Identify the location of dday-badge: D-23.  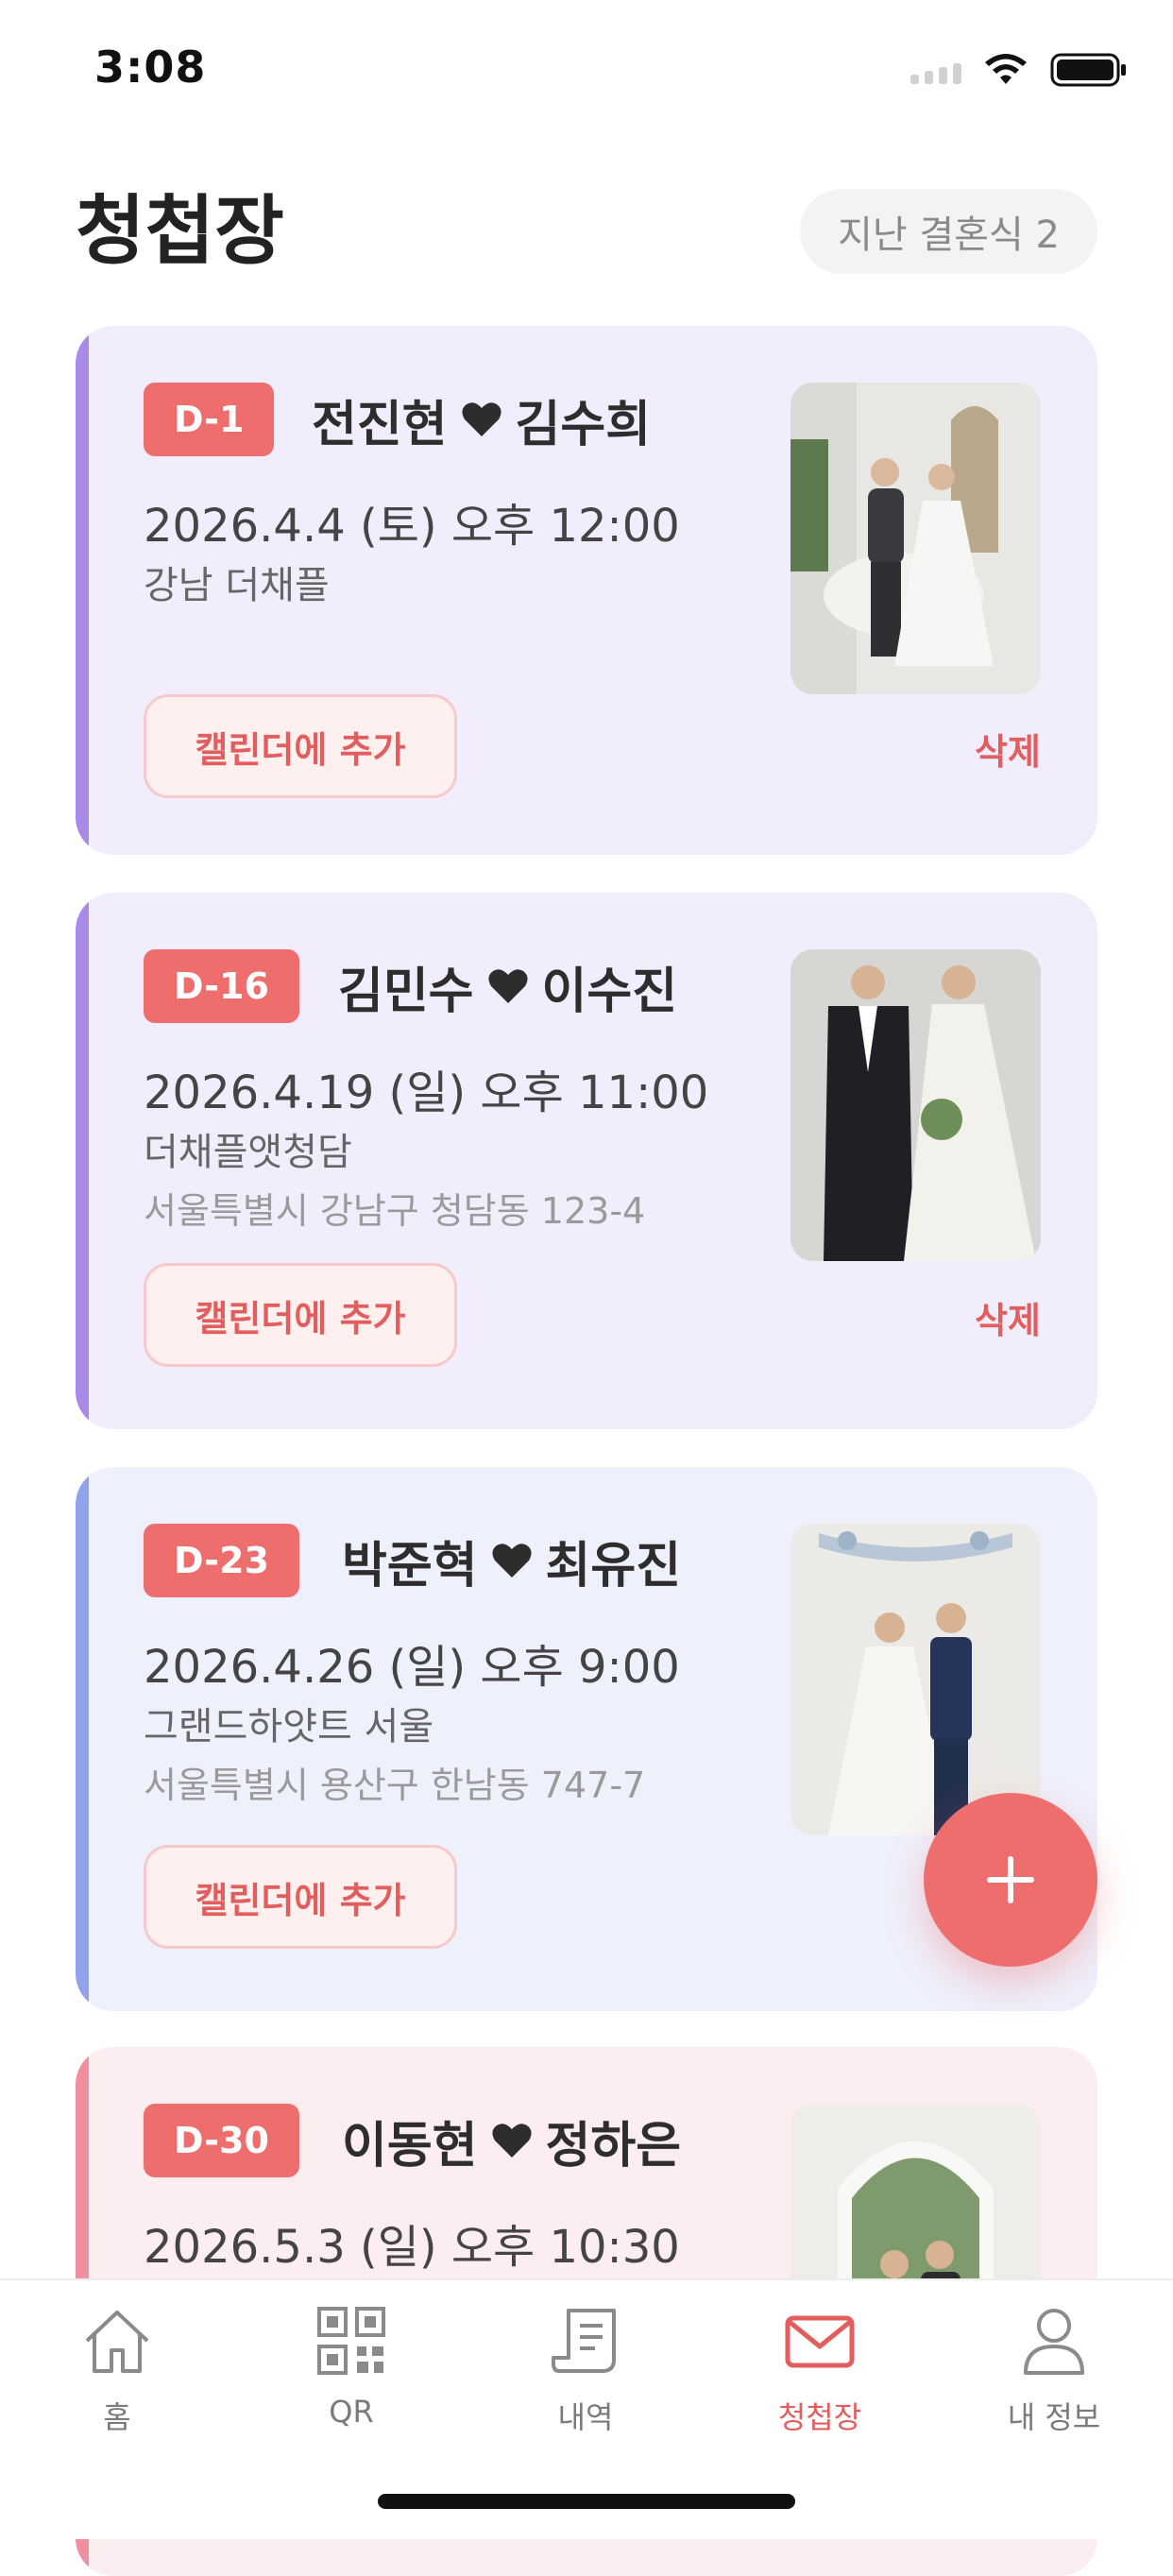
(221, 1561).